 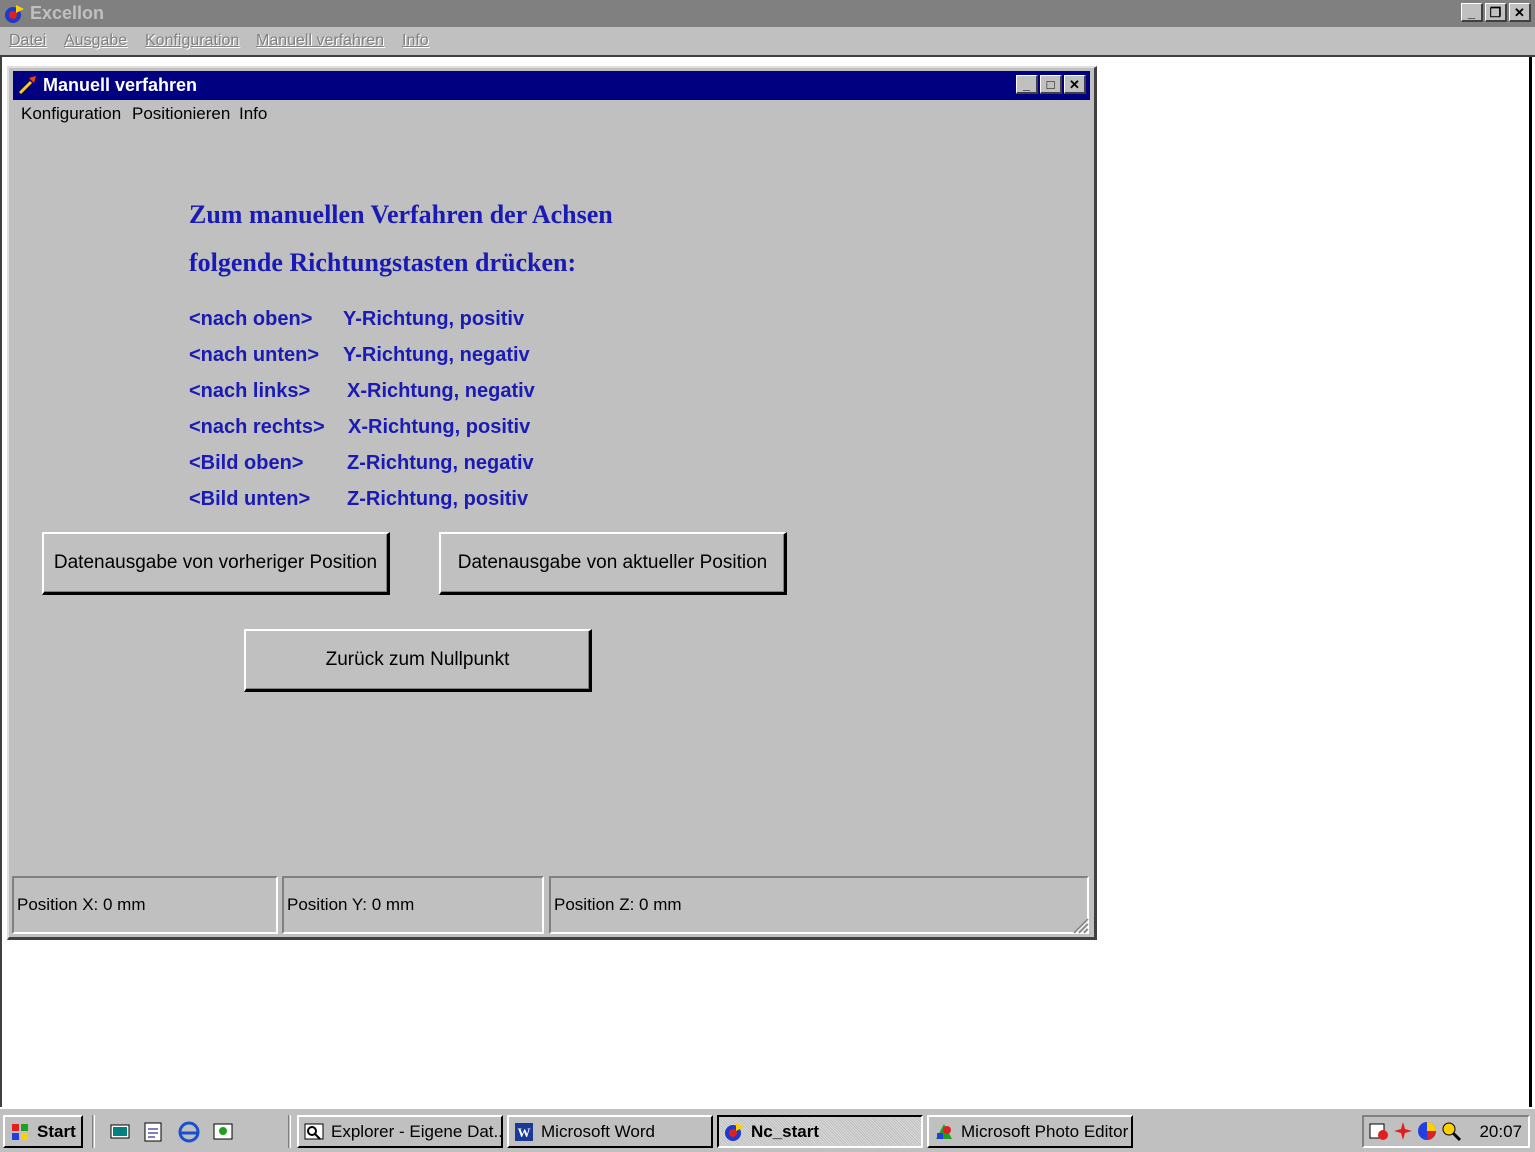 I want to click on instruction-heading-line2: folgende Richtungstasten drücken:, so click(x=383, y=262).